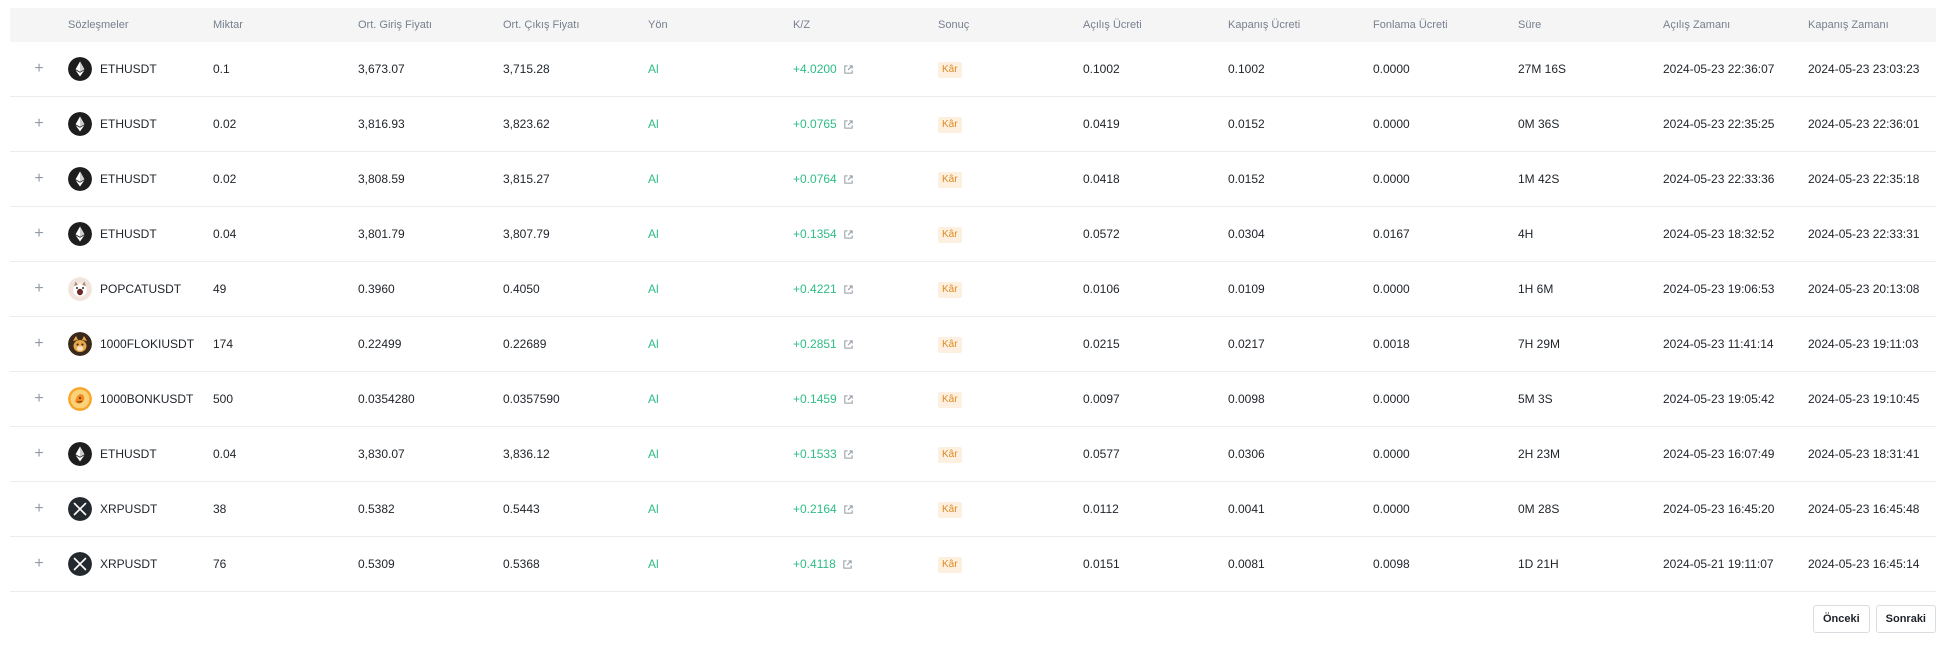 The image size is (1942, 652). Describe the element at coordinates (823, 289) in the screenshot. I see `pnl-link: +0.4221` at that location.